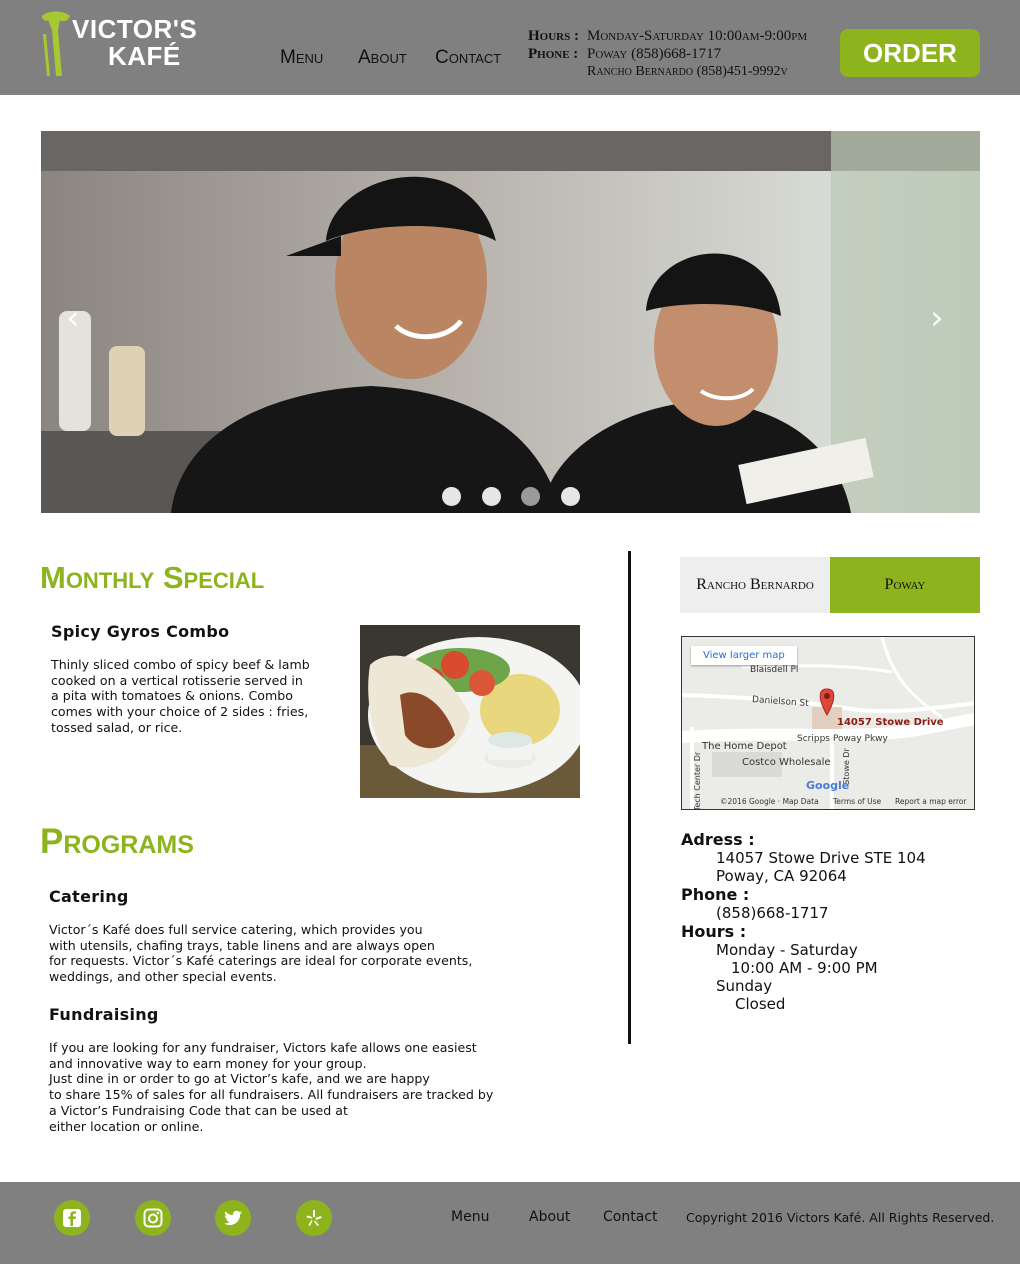 The width and height of the screenshot is (1020, 1264). What do you see at coordinates (697, 36) in the screenshot?
I see `hours-value: Monday-Saturday 10:00am-9:00pm` at bounding box center [697, 36].